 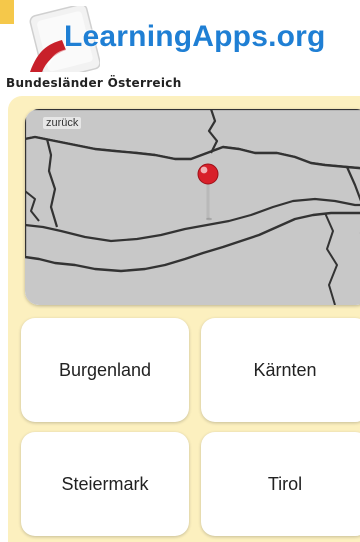 What do you see at coordinates (94, 83) in the screenshot?
I see `page-title: Bundesländer Österreich` at bounding box center [94, 83].